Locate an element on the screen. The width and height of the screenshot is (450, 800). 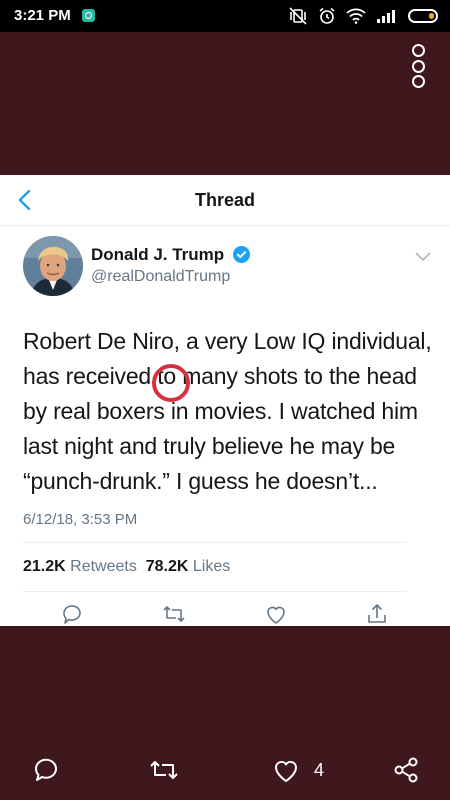
like-label: Likes is located at coordinates (211, 566).